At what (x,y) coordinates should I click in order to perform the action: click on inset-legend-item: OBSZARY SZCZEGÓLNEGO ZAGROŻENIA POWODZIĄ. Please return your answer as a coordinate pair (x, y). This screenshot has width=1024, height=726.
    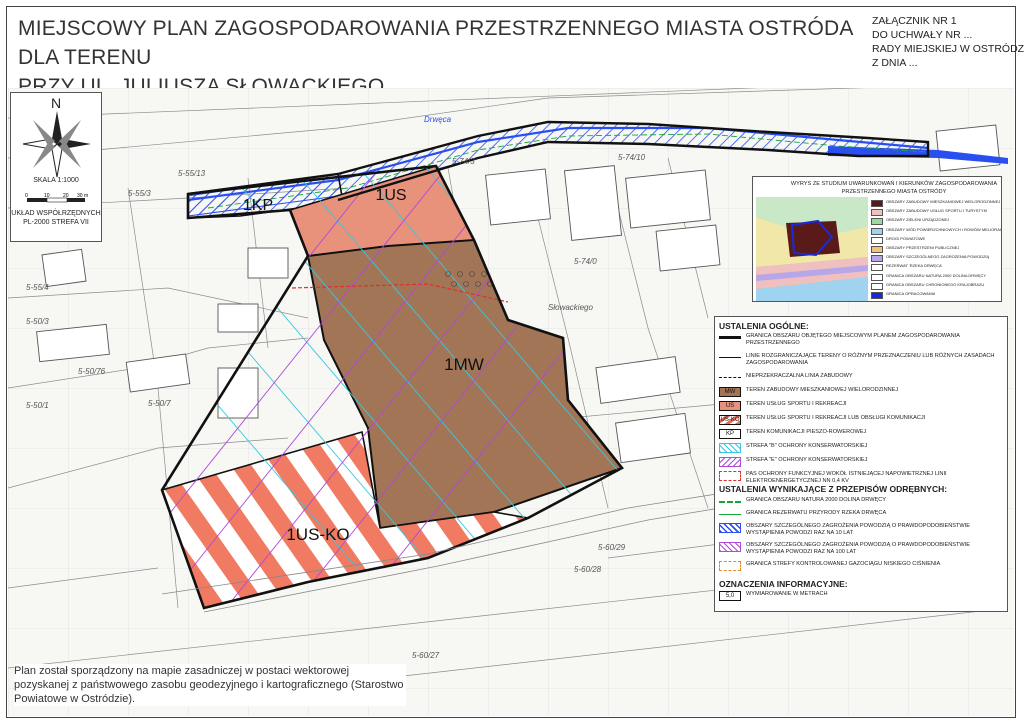
    Looking at the image, I should click on (936, 258).